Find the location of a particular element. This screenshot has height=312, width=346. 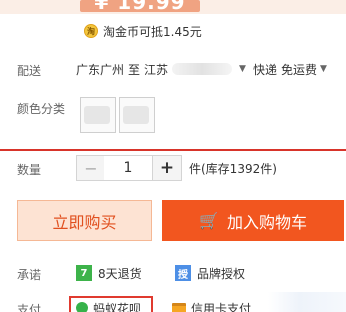

promise-return-item: 7 8天退货 is located at coordinates (109, 273).